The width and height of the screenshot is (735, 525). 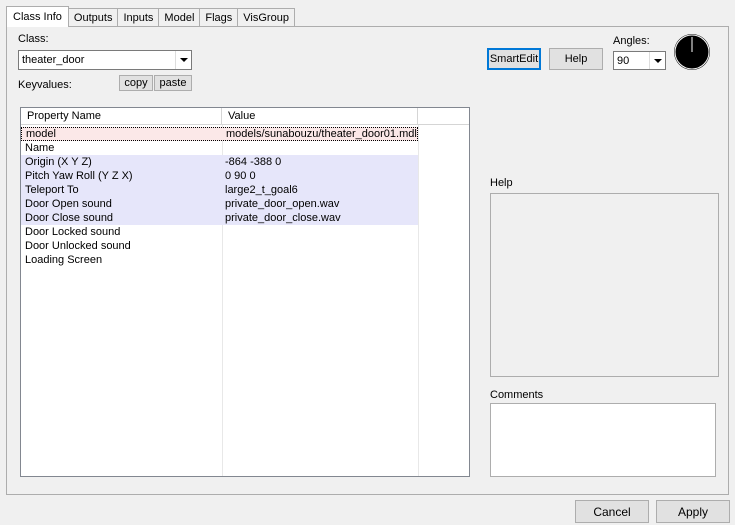 What do you see at coordinates (240, 176) in the screenshot?
I see `row-value: 0 90 0` at bounding box center [240, 176].